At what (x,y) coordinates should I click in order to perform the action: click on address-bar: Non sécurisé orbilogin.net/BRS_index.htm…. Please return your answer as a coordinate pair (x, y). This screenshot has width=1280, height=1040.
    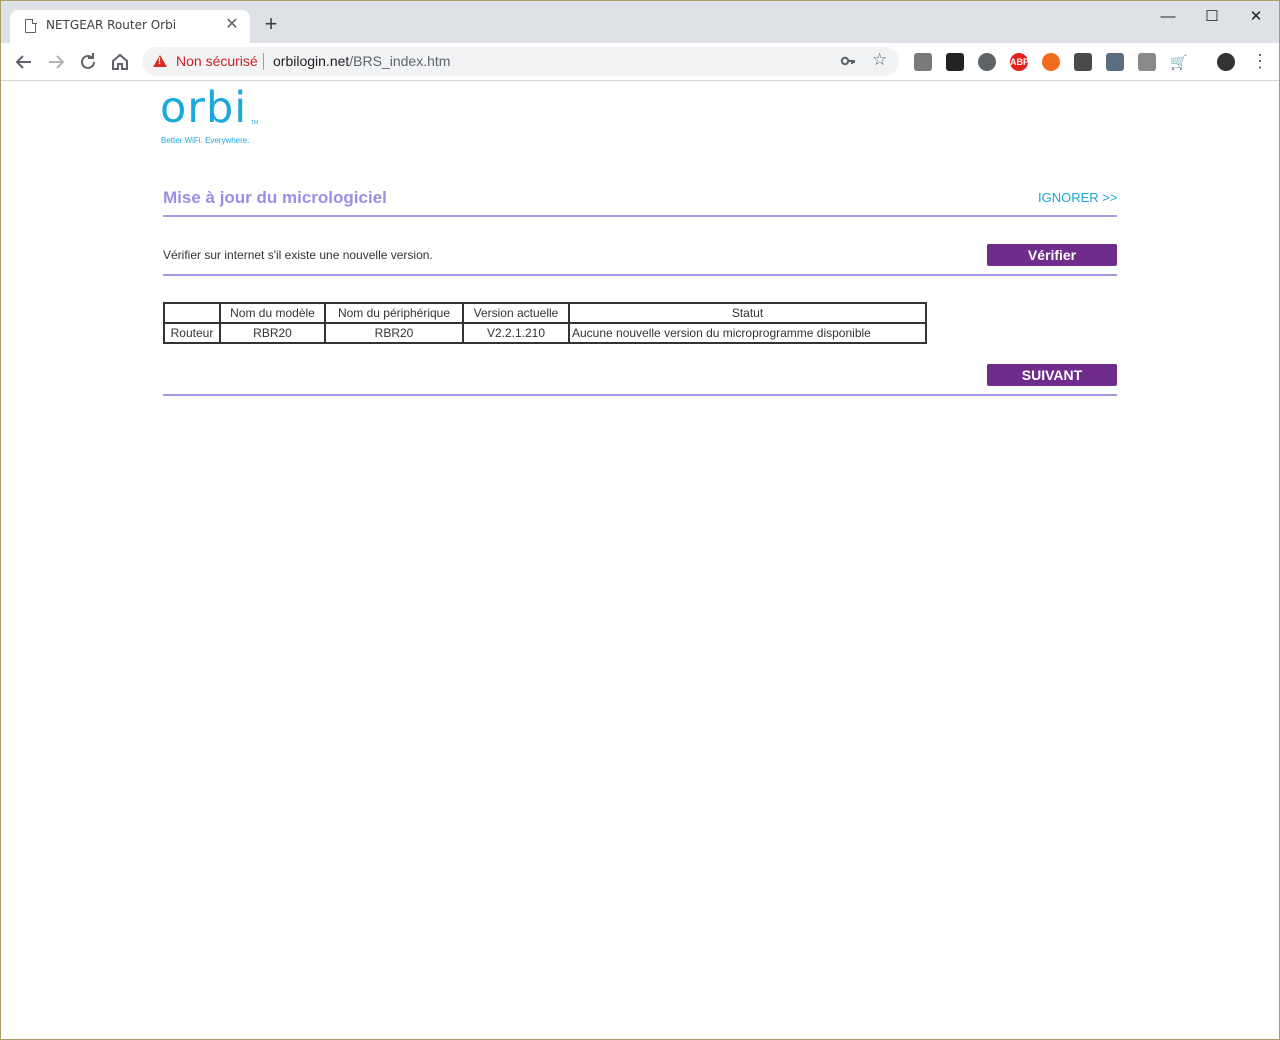
    Looking at the image, I should click on (520, 61).